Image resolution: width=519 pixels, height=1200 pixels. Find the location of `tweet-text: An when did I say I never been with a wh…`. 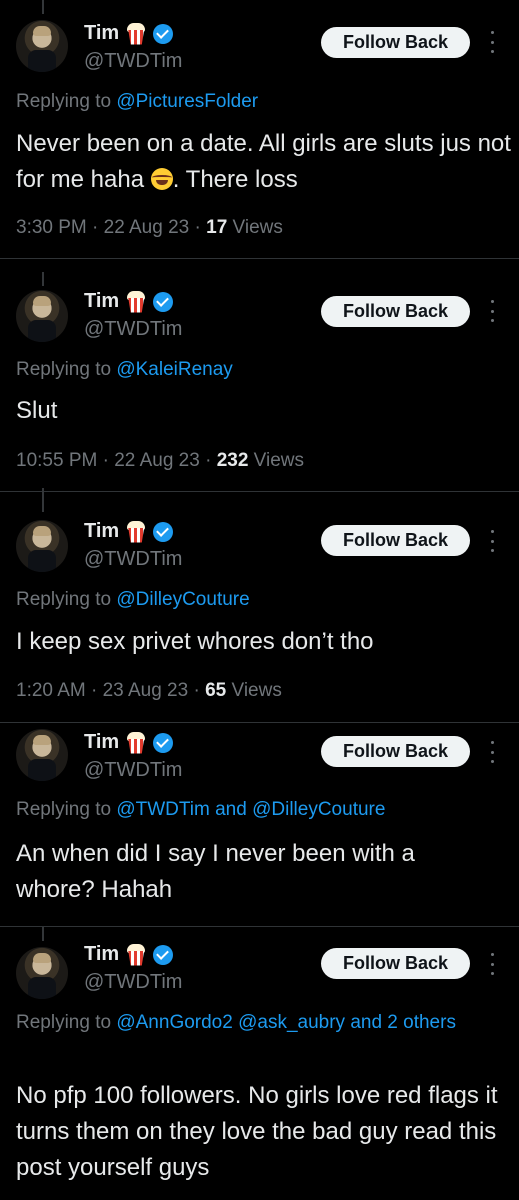

tweet-text: An when did I say I never been with a wh… is located at coordinates (215, 871).